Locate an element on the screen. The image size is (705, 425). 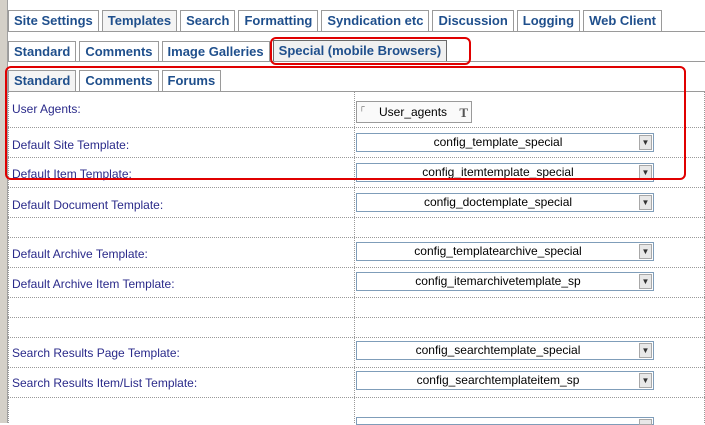
chevron-down-icon is located at coordinates (645, 422).